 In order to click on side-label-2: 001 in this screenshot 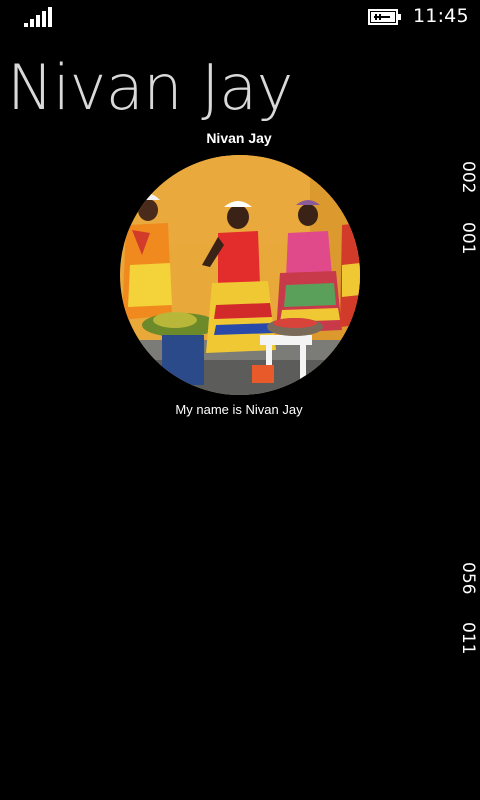, I will do `click(468, 238)`.